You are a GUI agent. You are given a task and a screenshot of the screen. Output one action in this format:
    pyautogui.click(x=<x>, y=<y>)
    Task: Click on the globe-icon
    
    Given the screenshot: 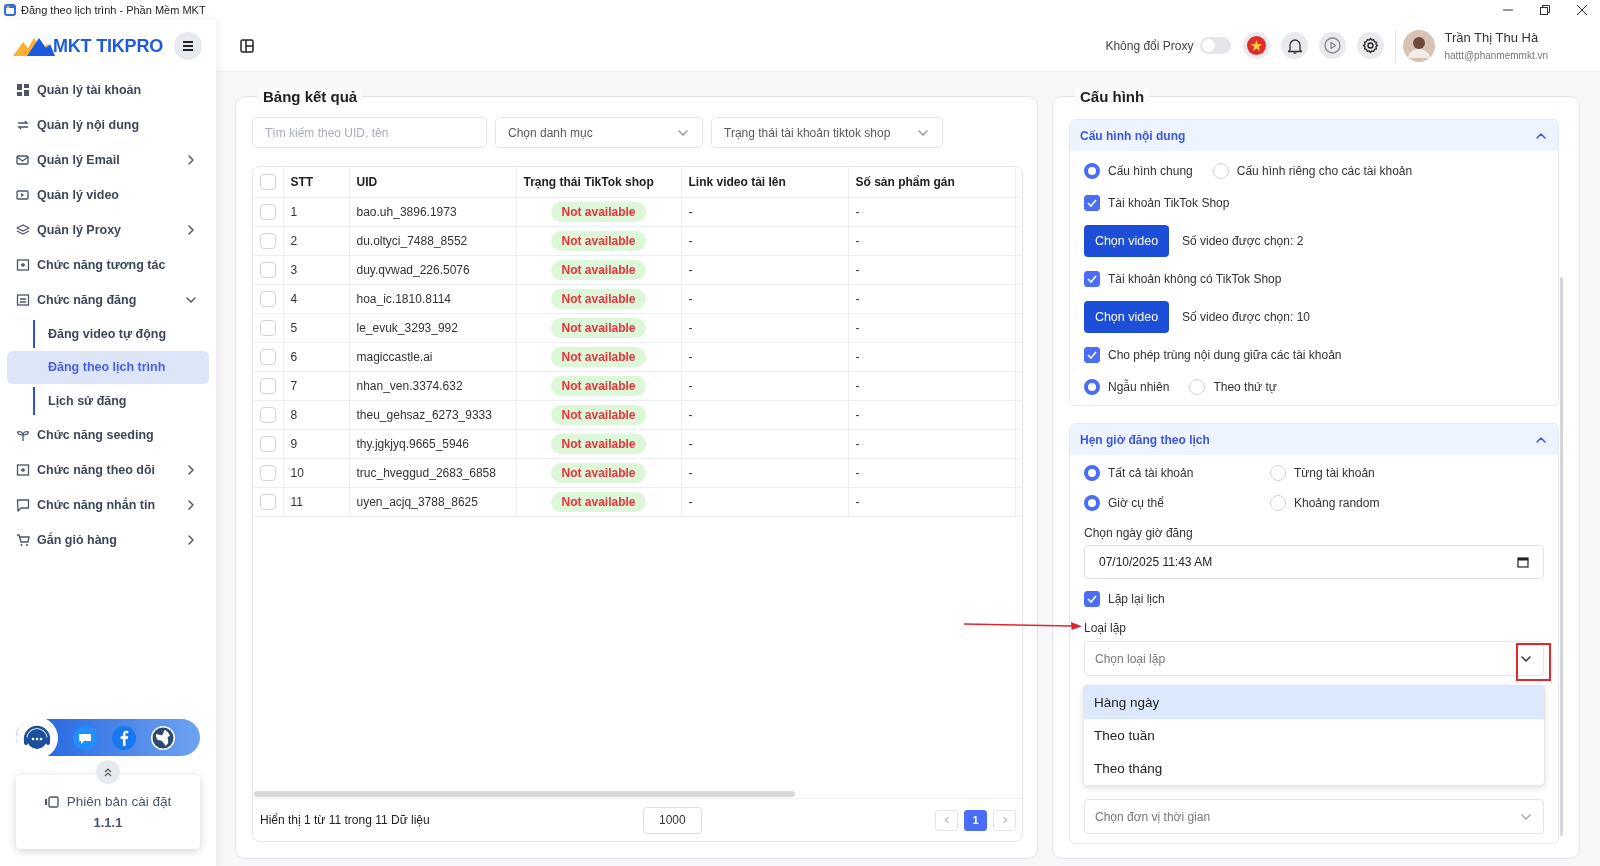 What is the action you would take?
    pyautogui.click(x=163, y=737)
    